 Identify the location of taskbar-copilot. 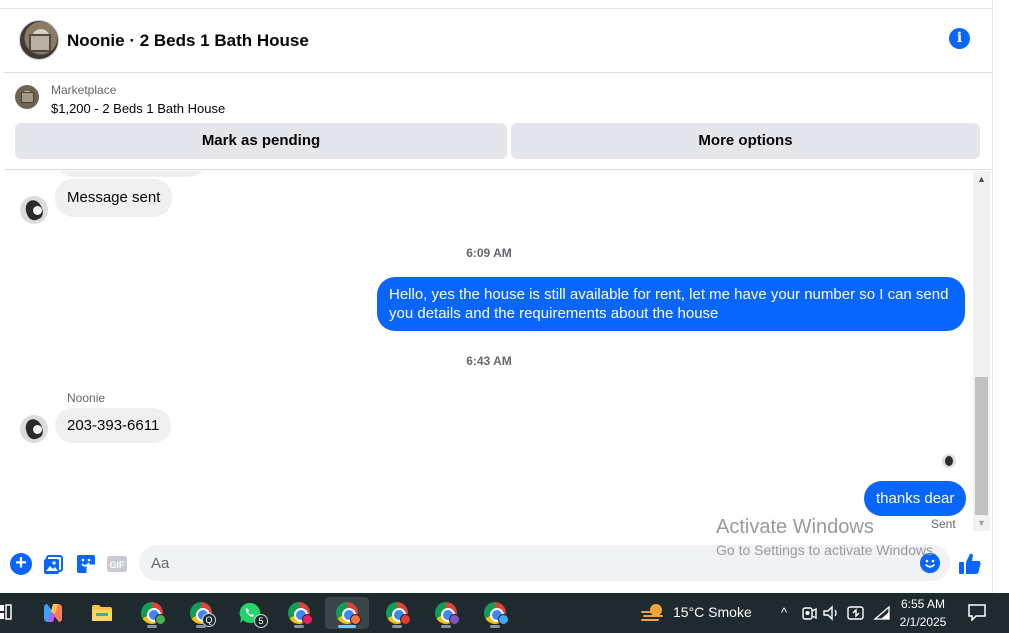
(53, 613).